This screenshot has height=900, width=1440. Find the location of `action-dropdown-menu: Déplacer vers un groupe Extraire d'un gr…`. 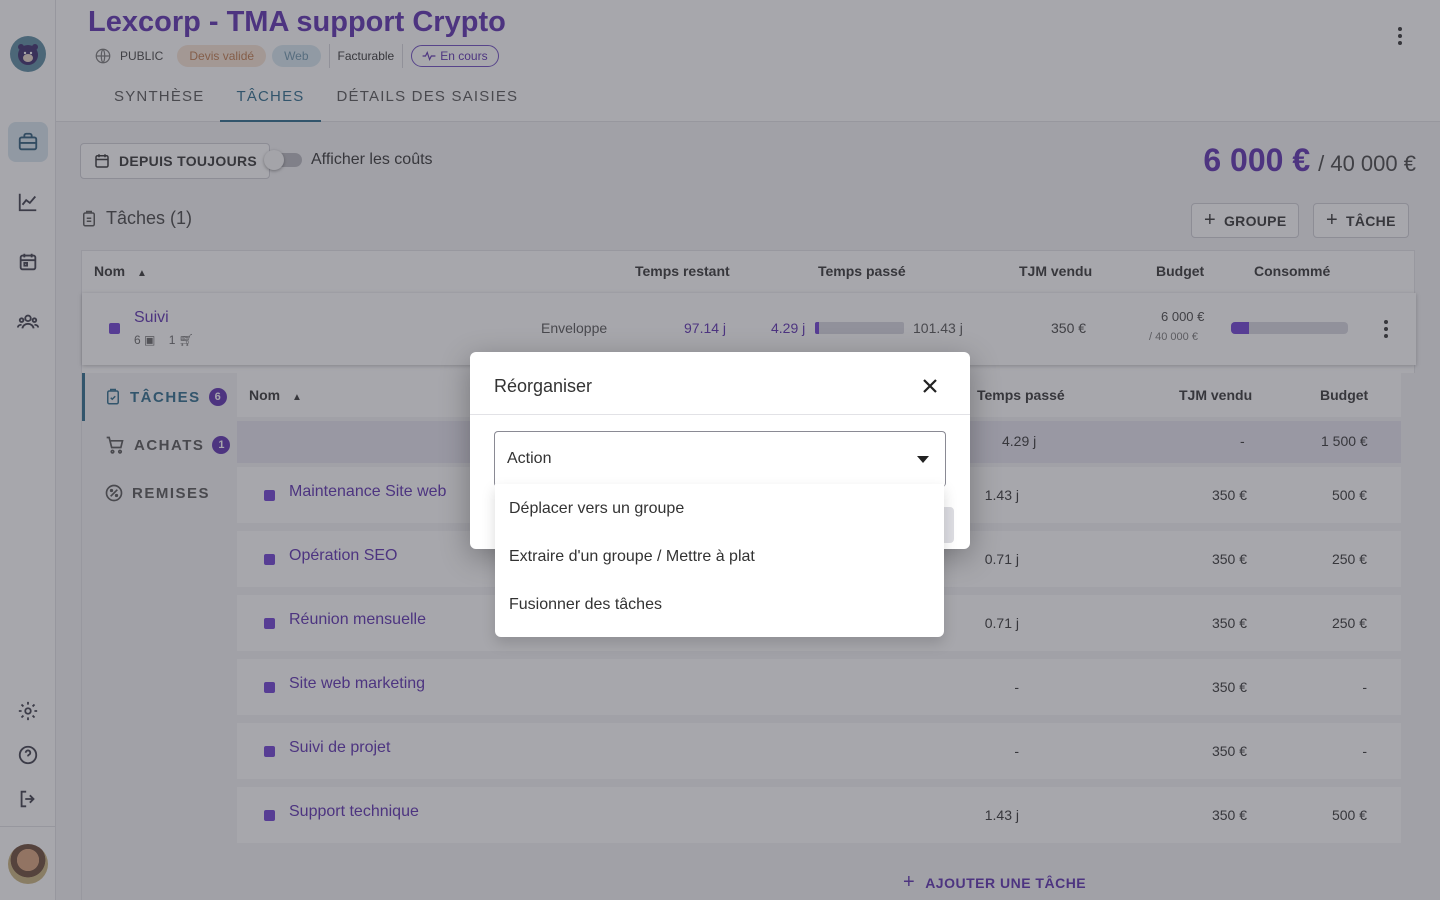

action-dropdown-menu: Déplacer vers un groupe Extraire d'un gr… is located at coordinates (719, 560).